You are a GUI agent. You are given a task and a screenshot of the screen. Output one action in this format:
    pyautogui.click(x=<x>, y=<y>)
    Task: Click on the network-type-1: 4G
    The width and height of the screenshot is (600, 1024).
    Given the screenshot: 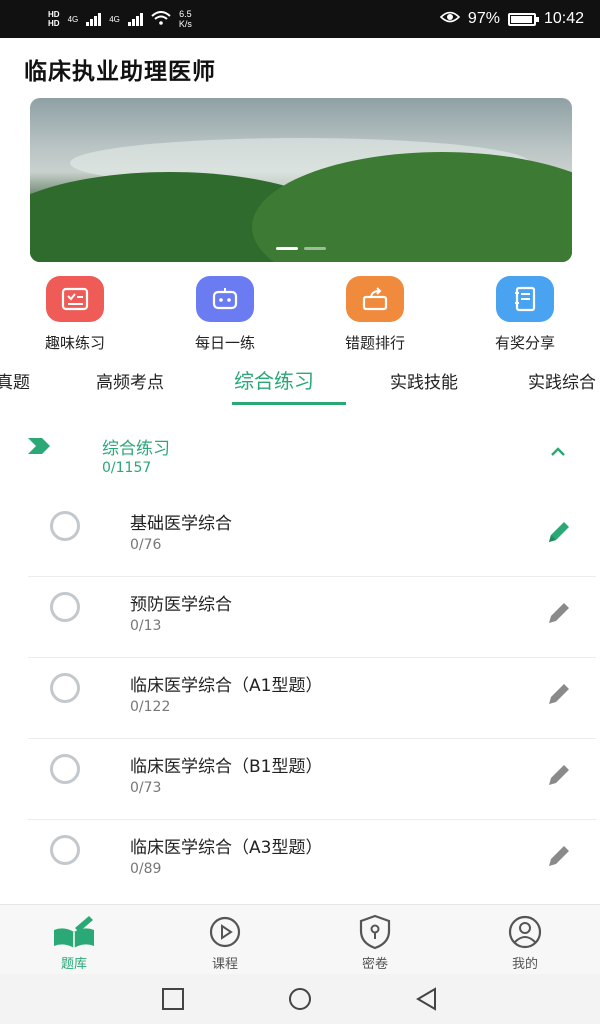 What is the action you would take?
    pyautogui.click(x=73, y=19)
    